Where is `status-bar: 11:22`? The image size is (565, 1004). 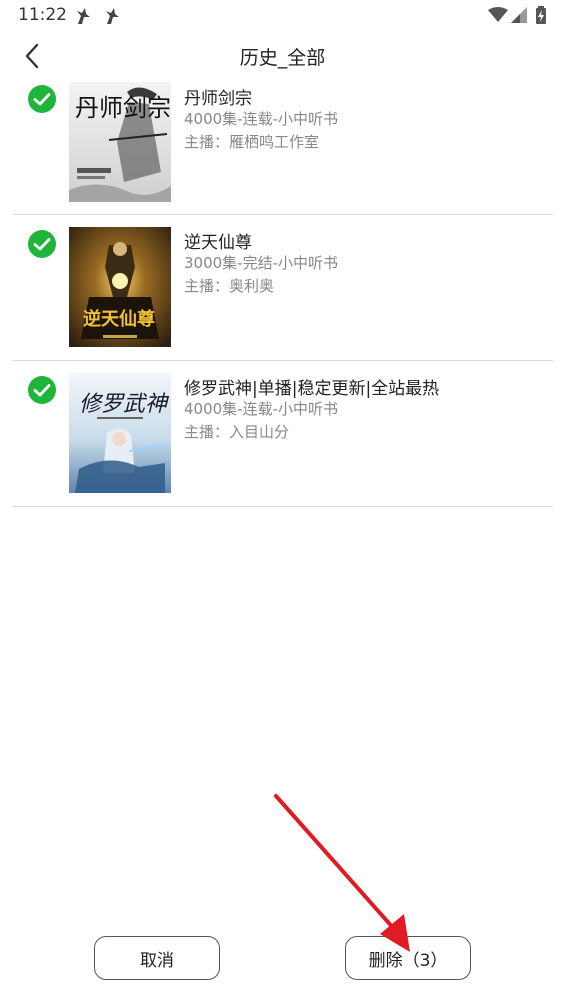 status-bar: 11:22 is located at coordinates (282, 16).